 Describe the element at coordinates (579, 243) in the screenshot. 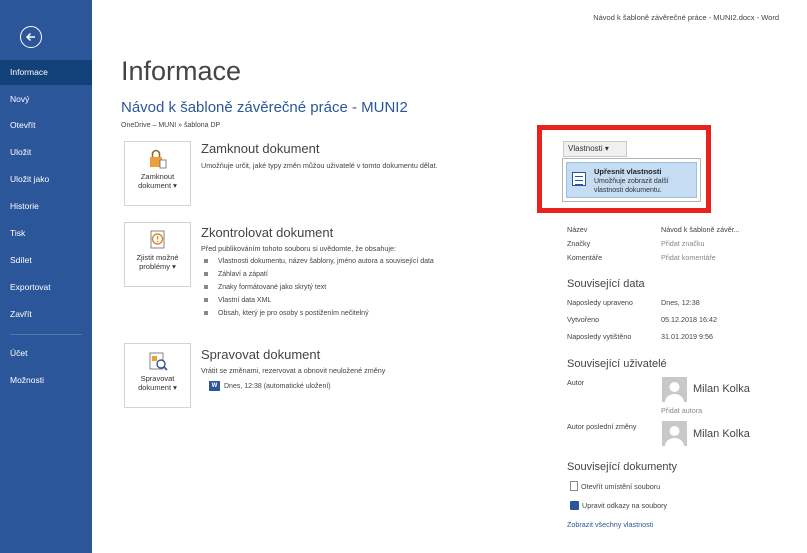

I see `prop-label-tags: Značky` at that location.